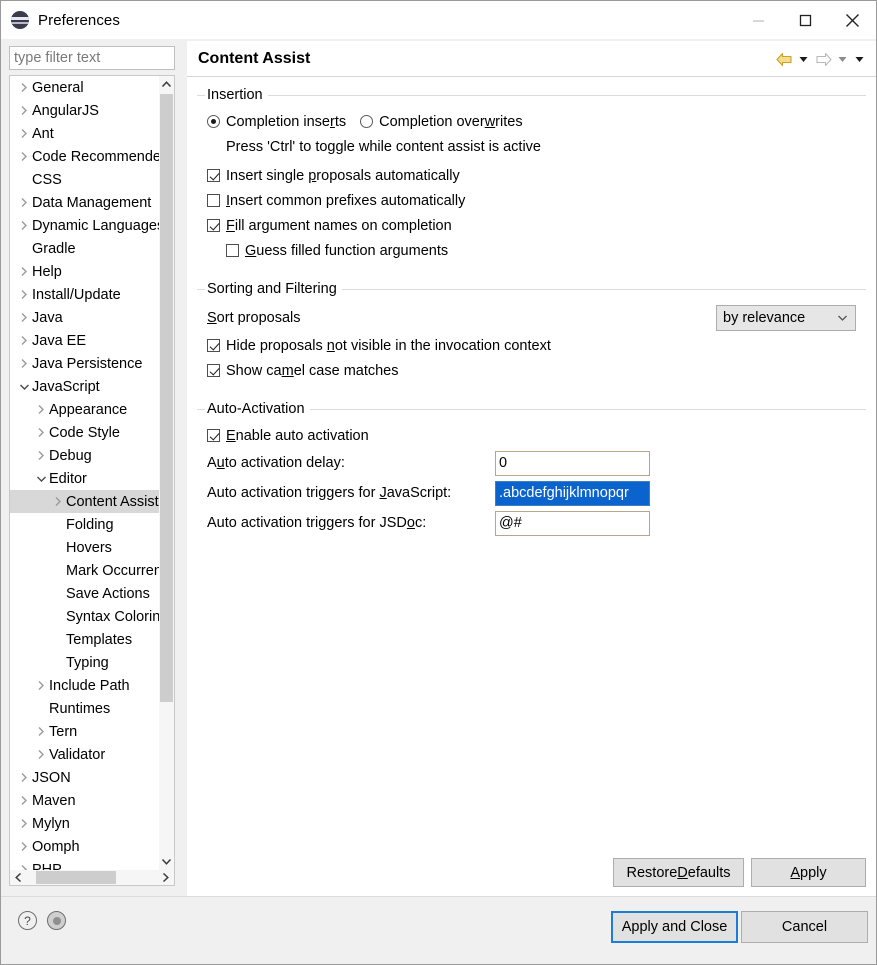  What do you see at coordinates (56, 920) in the screenshot?
I see `record-icon` at bounding box center [56, 920].